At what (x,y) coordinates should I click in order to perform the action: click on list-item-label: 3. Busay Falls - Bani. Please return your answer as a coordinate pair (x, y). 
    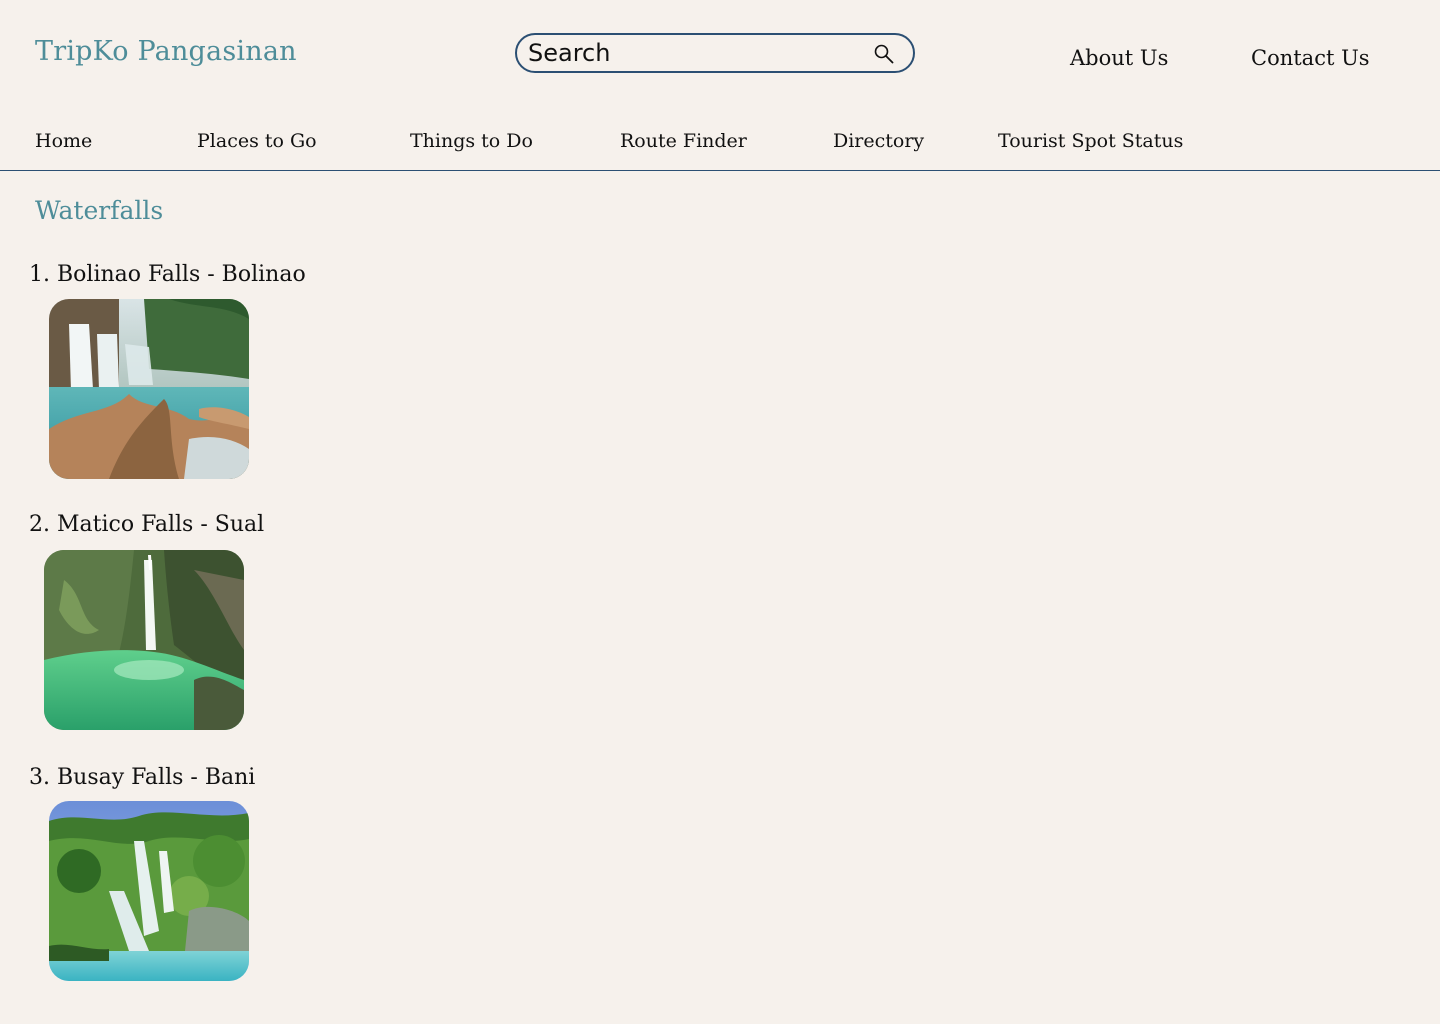
    Looking at the image, I should click on (142, 777).